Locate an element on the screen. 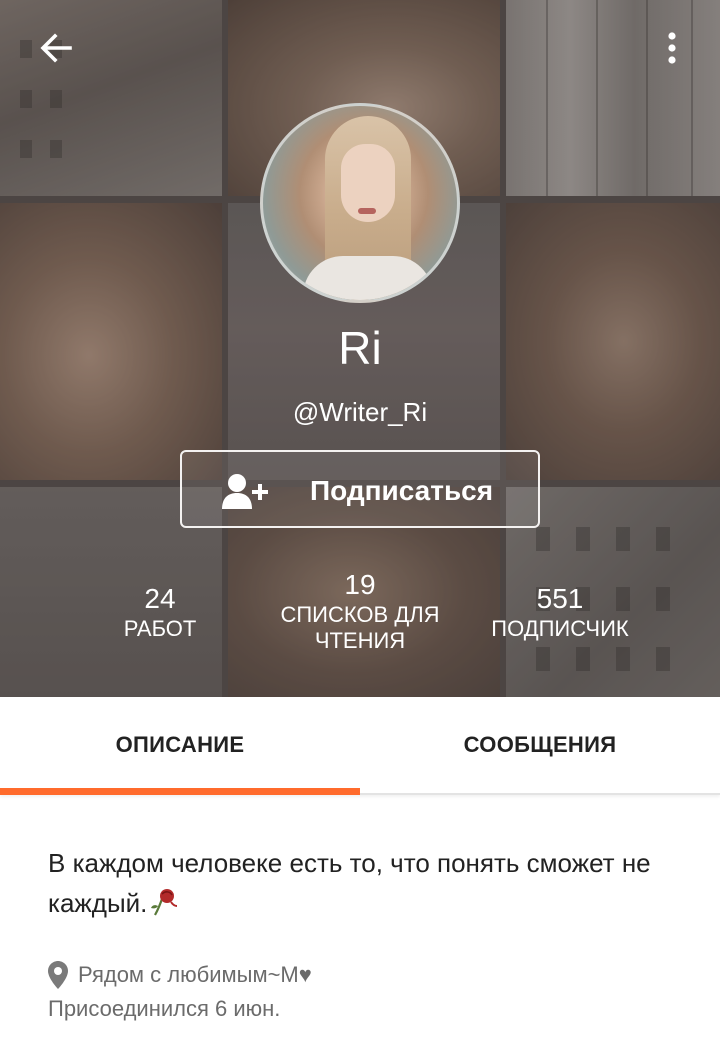  location-row: Рядом с любимым~M♥ is located at coordinates (180, 975).